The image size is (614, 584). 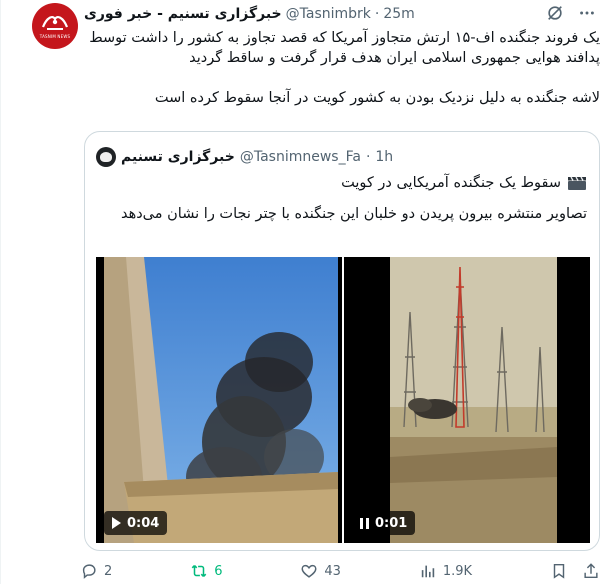 I want to click on quoted-headline-row: سقوط یک جنگنده آمریکایی در کویت, so click(x=342, y=183).